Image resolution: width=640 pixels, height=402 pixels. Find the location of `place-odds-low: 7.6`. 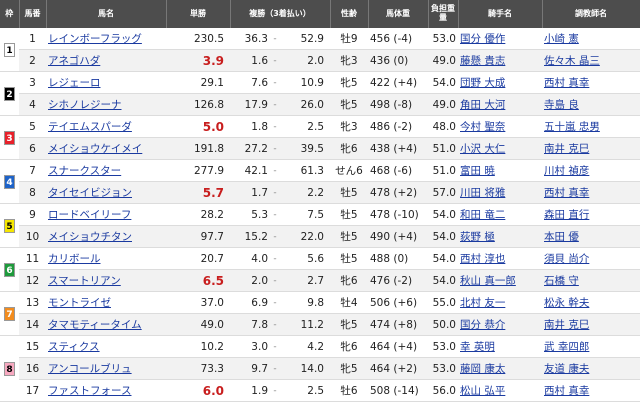

place-odds-low: 7.6 is located at coordinates (250, 82).